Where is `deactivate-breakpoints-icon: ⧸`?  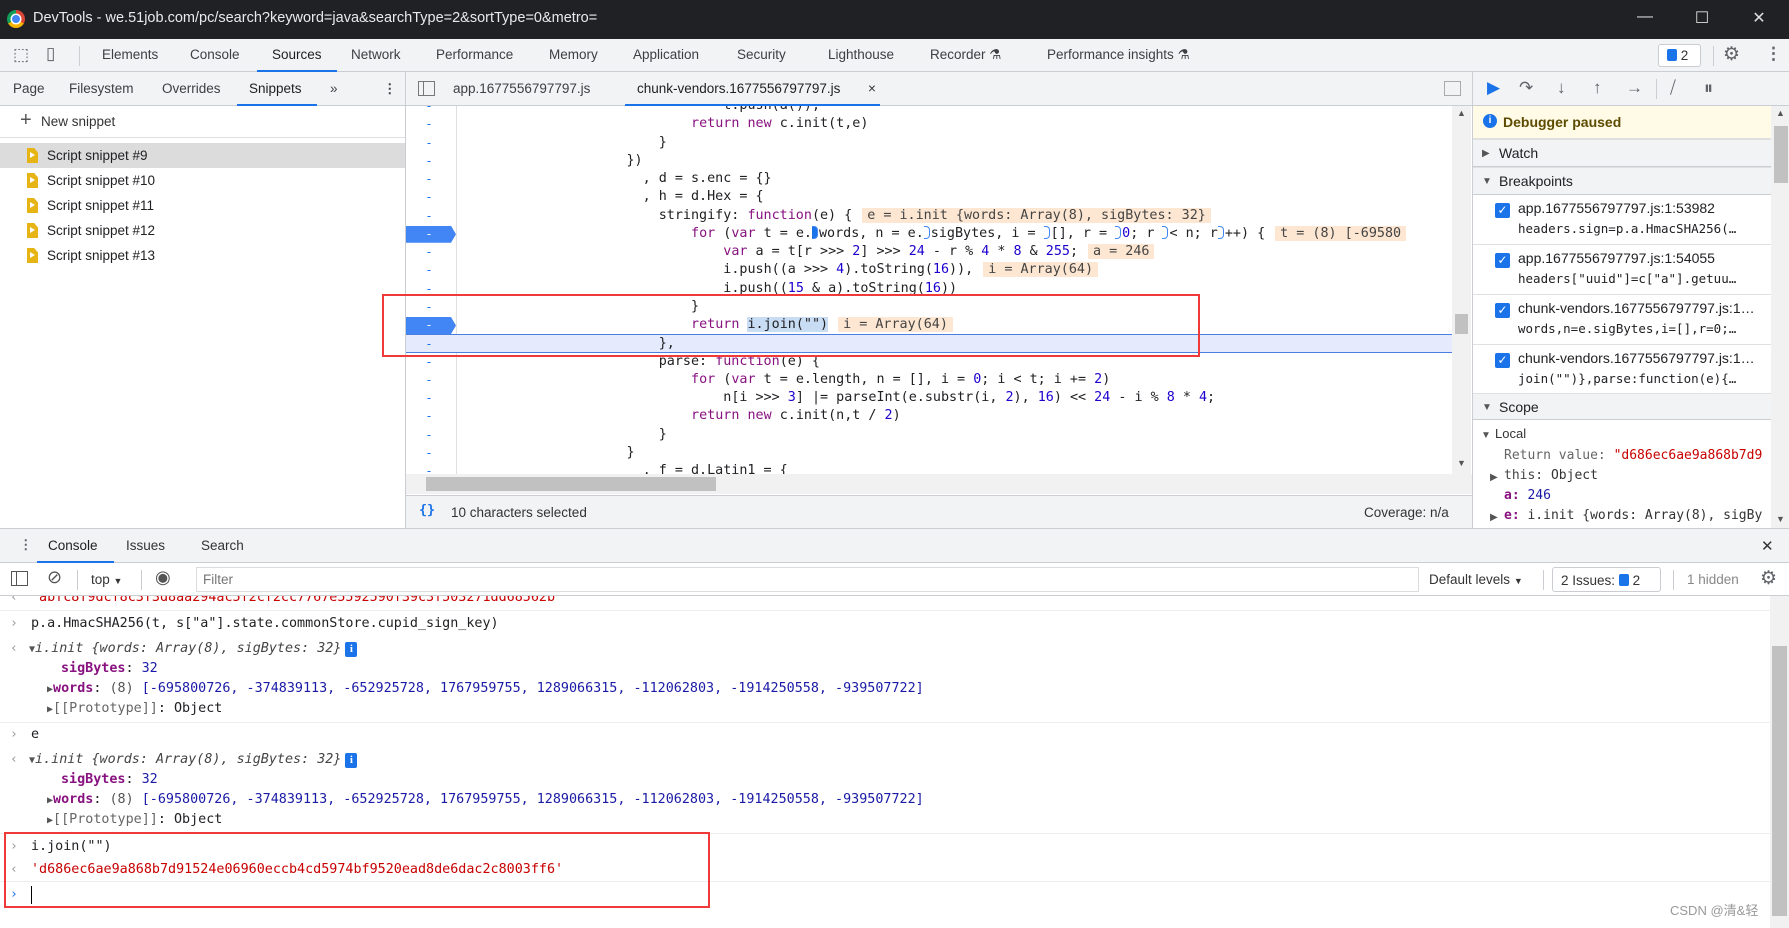 deactivate-breakpoints-icon: ⧸ is located at coordinates (1673, 88).